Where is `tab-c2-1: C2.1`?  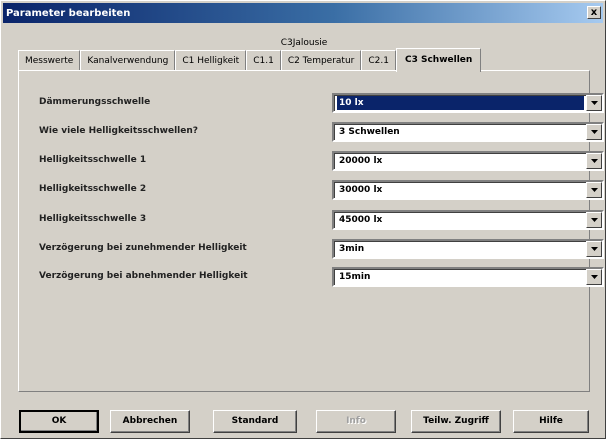
tab-c2-1: C2.1 is located at coordinates (378, 60).